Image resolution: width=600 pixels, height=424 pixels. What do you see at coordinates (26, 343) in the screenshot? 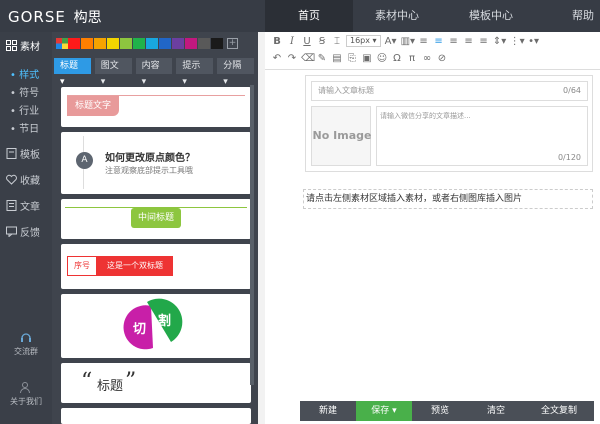
I see `rail-chat-group: 交流群` at bounding box center [26, 343].